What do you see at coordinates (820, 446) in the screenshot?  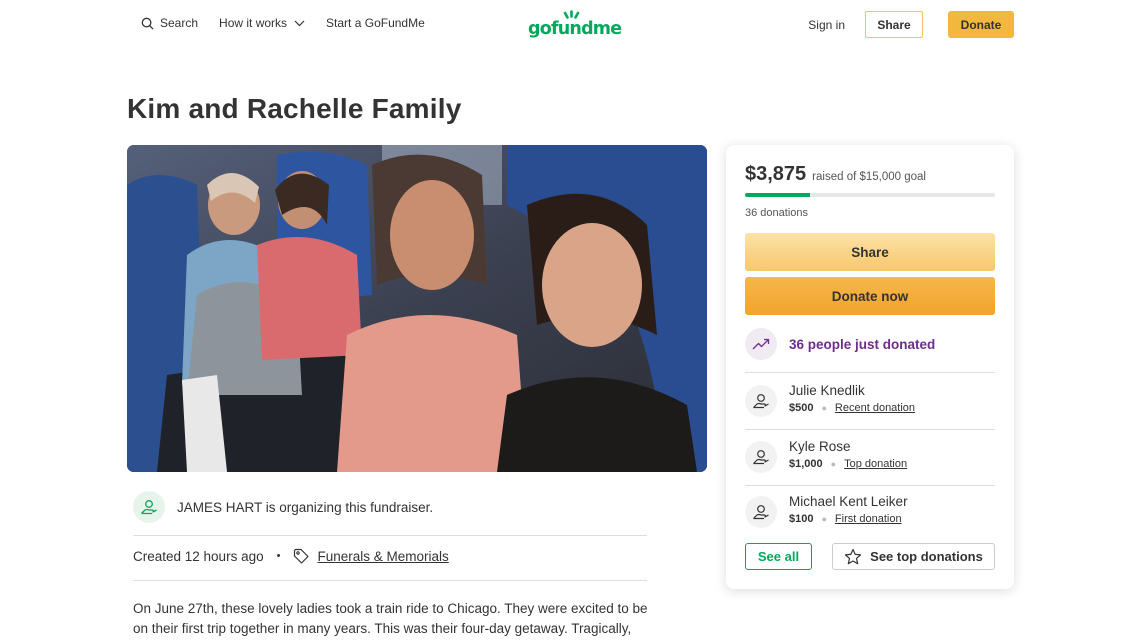 I see `donor-name: Kyle Rose` at bounding box center [820, 446].